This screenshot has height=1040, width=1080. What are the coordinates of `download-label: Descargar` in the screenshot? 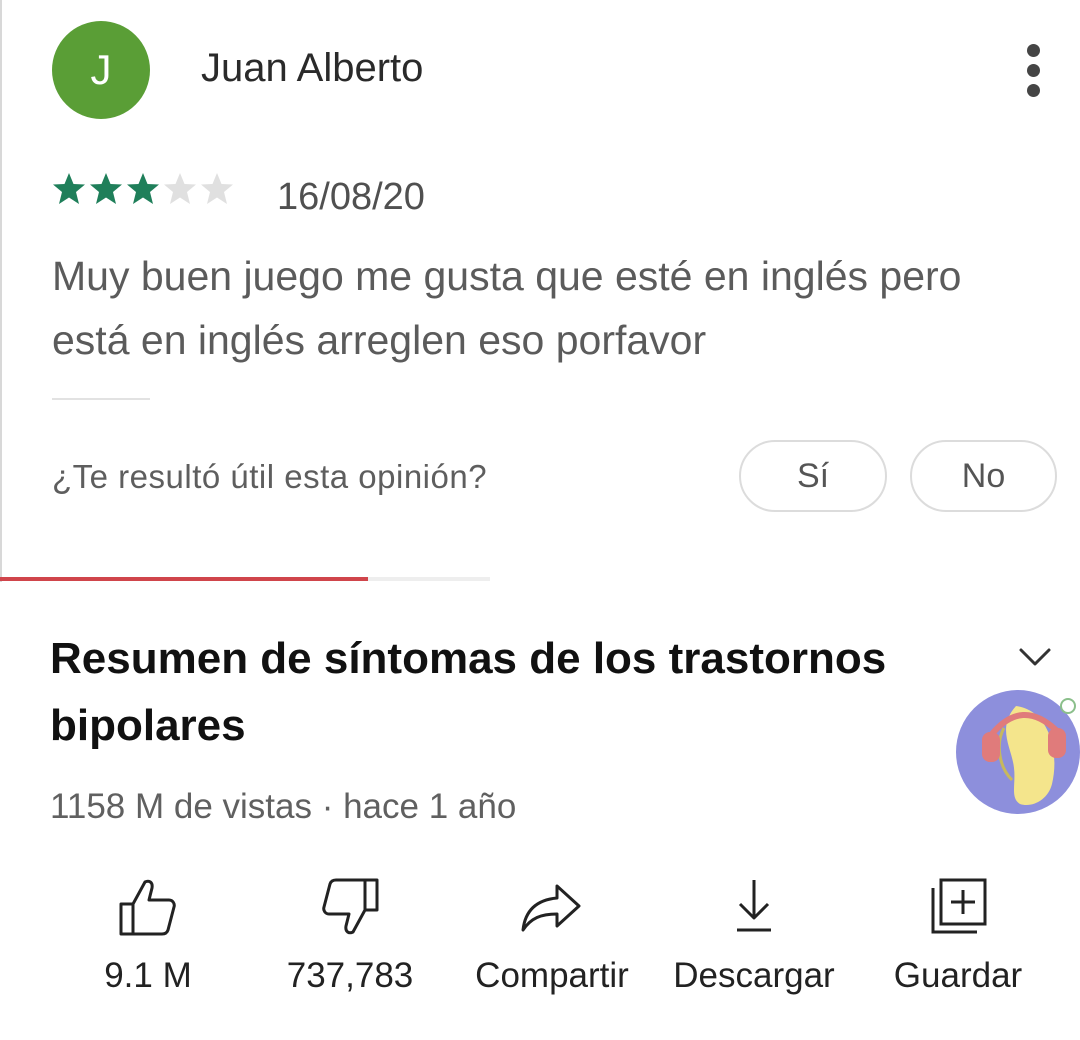 It's located at (754, 975).